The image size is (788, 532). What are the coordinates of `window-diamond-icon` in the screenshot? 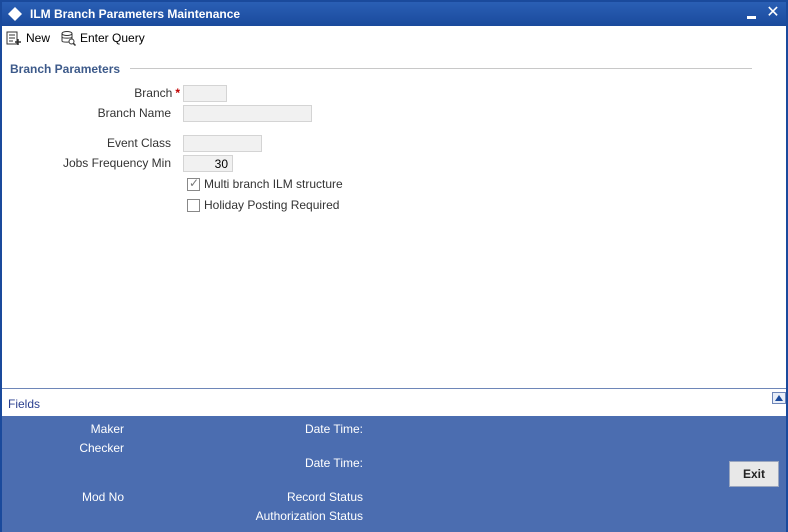 It's located at (15, 14).